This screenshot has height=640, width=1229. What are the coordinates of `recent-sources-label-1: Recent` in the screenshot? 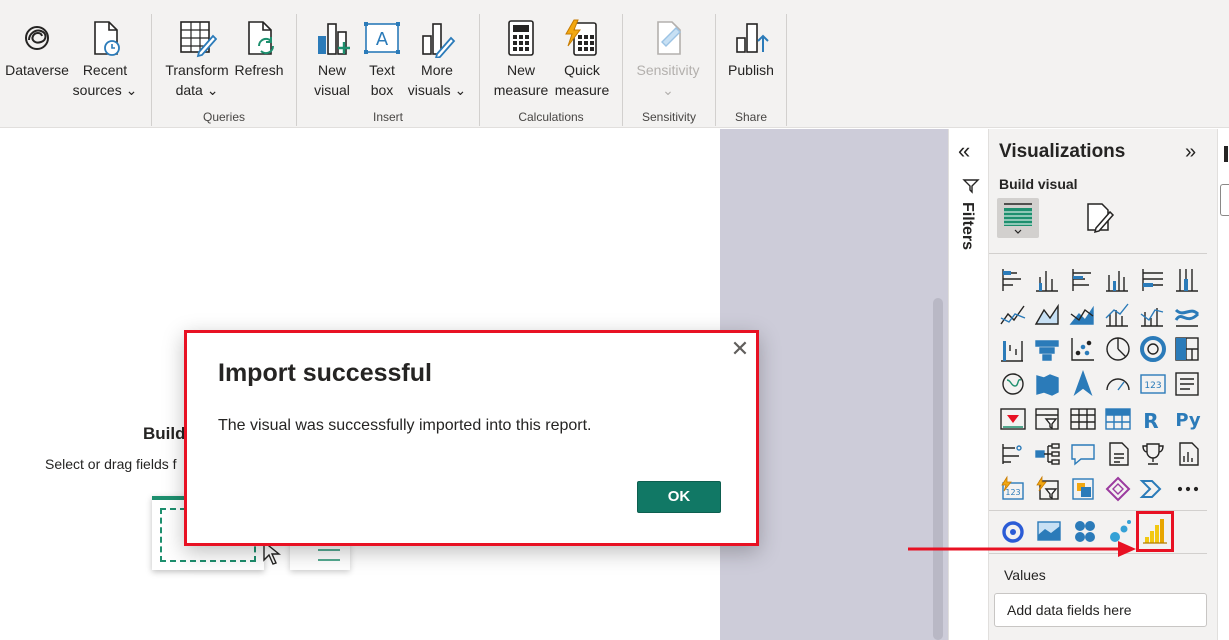 It's located at (105, 70).